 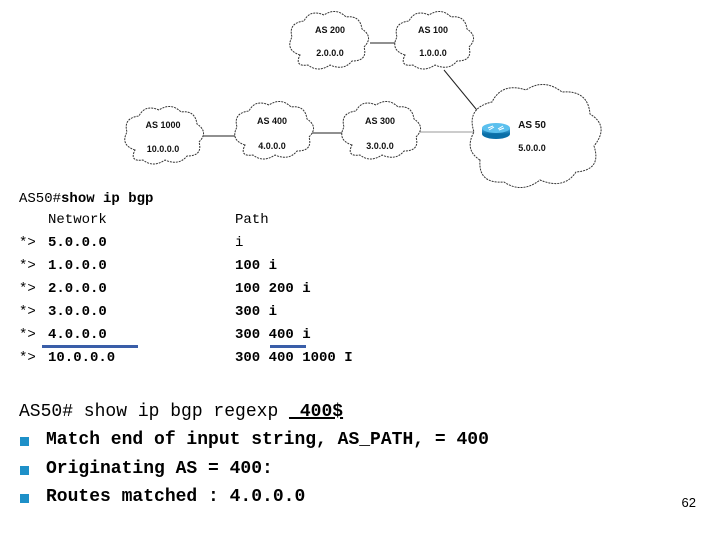 I want to click on svg-text: 3.0.0.0, so click(x=380, y=146).